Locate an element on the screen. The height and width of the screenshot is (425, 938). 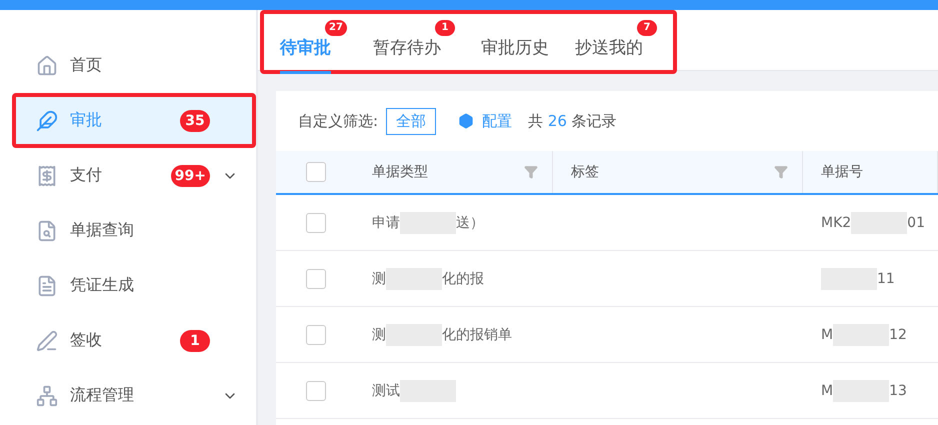
tab: 暂存待办 1 is located at coordinates (413, 42).